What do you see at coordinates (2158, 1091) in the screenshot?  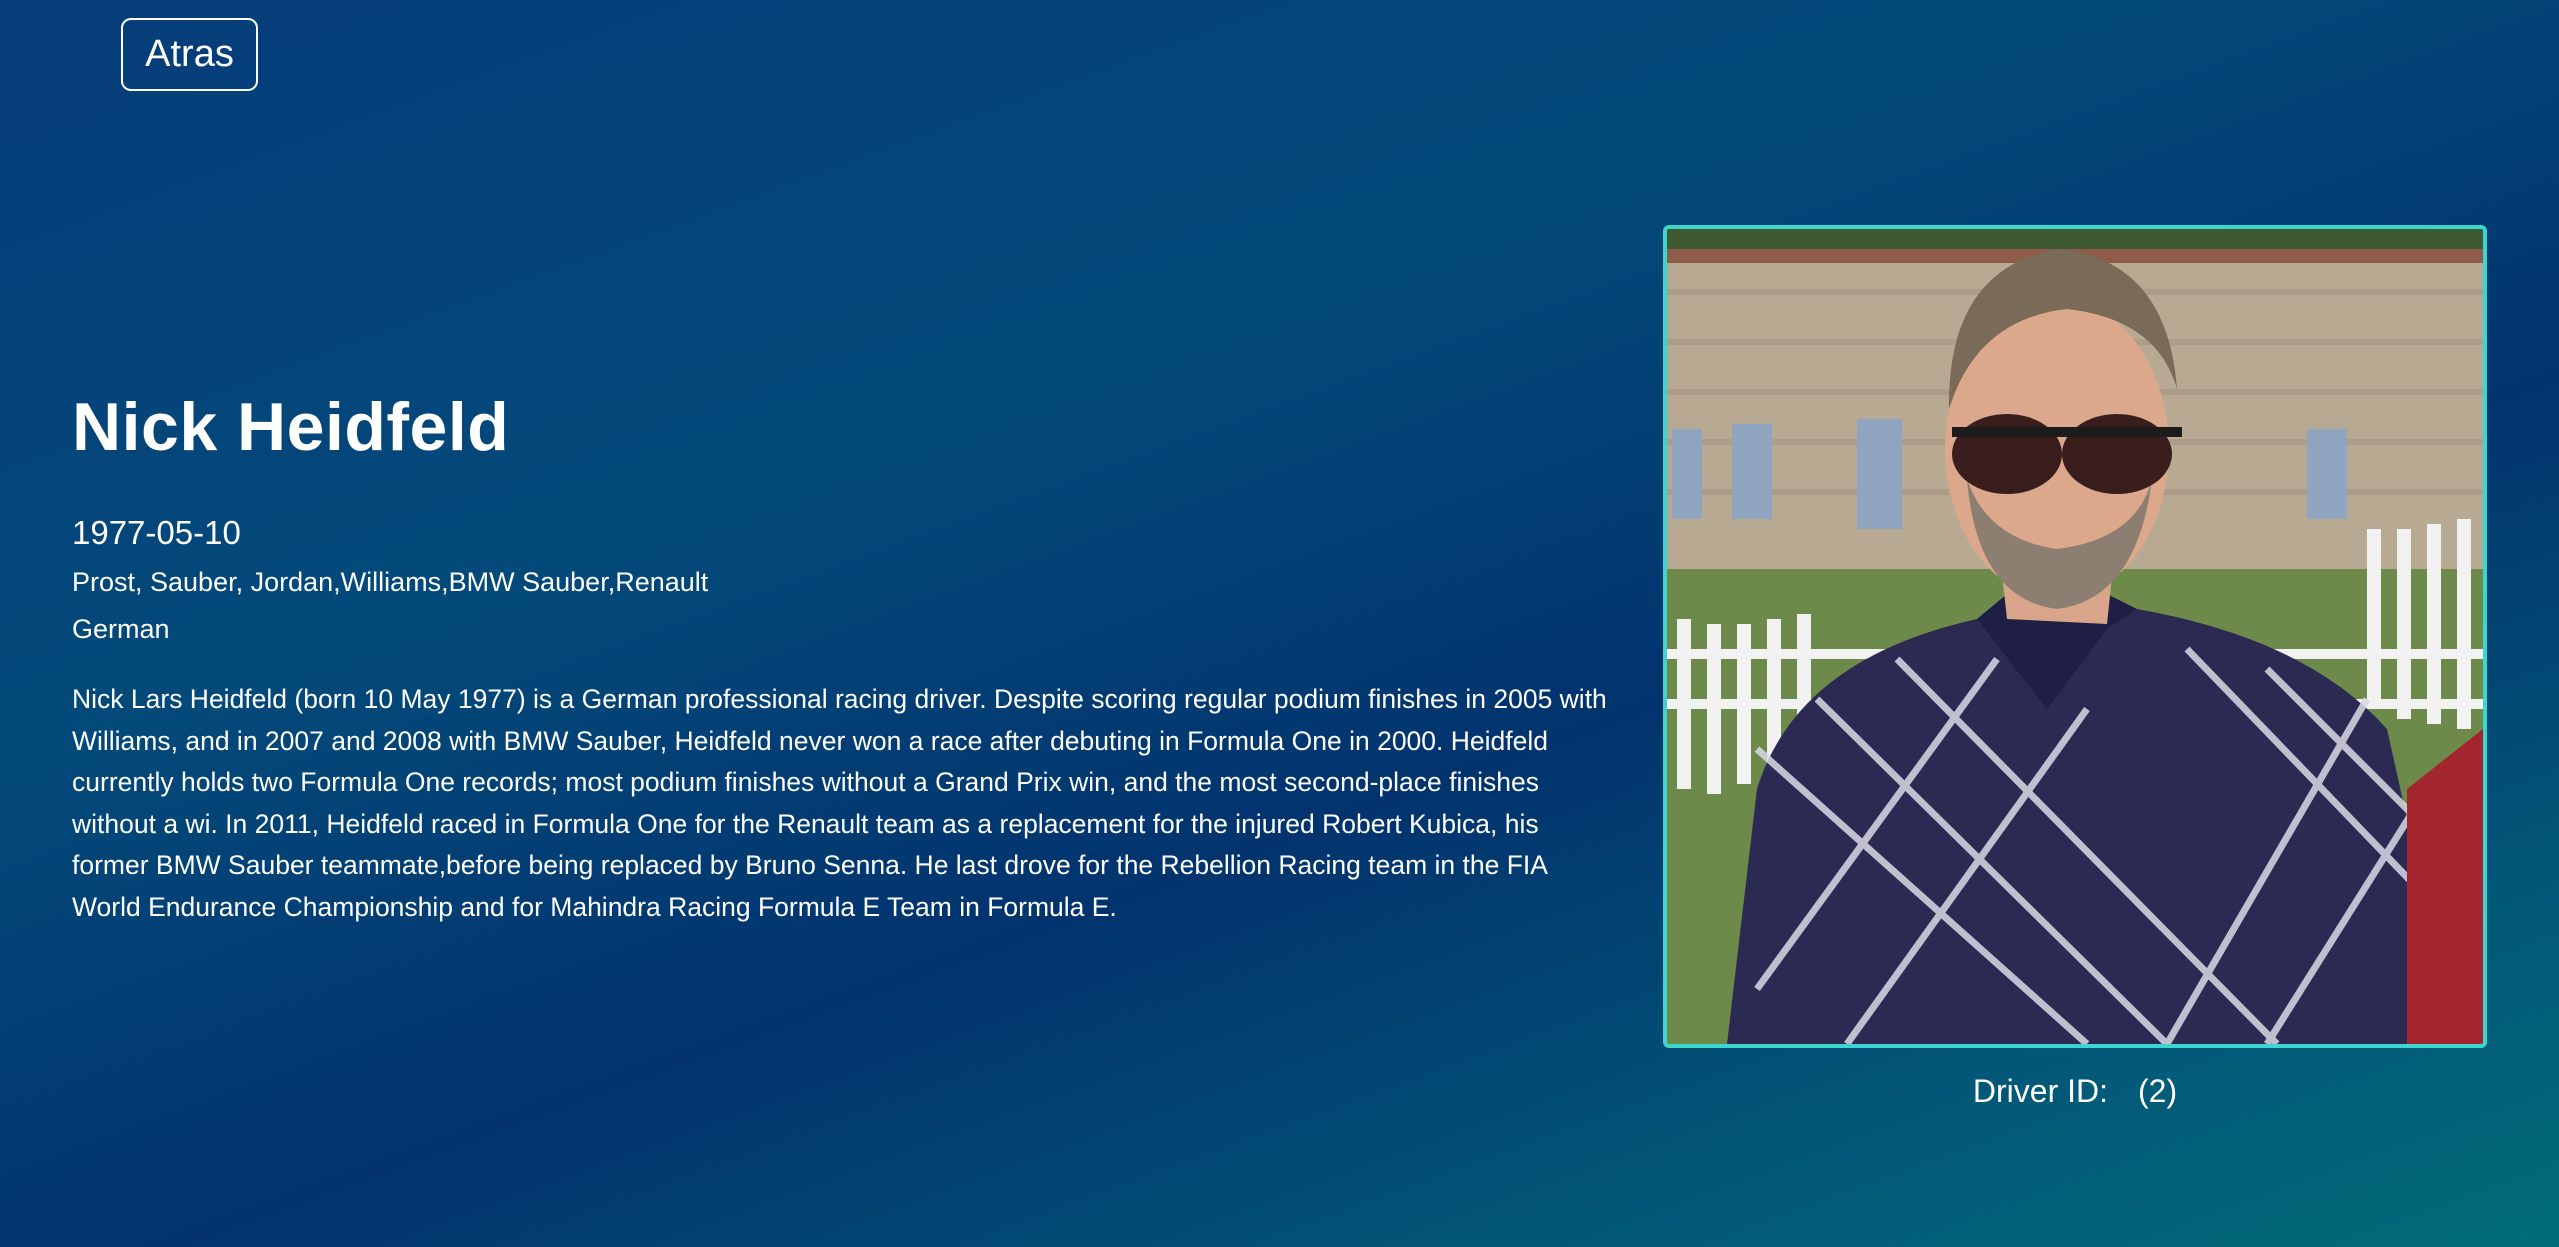 I see `driver-id-value: (2)` at bounding box center [2158, 1091].